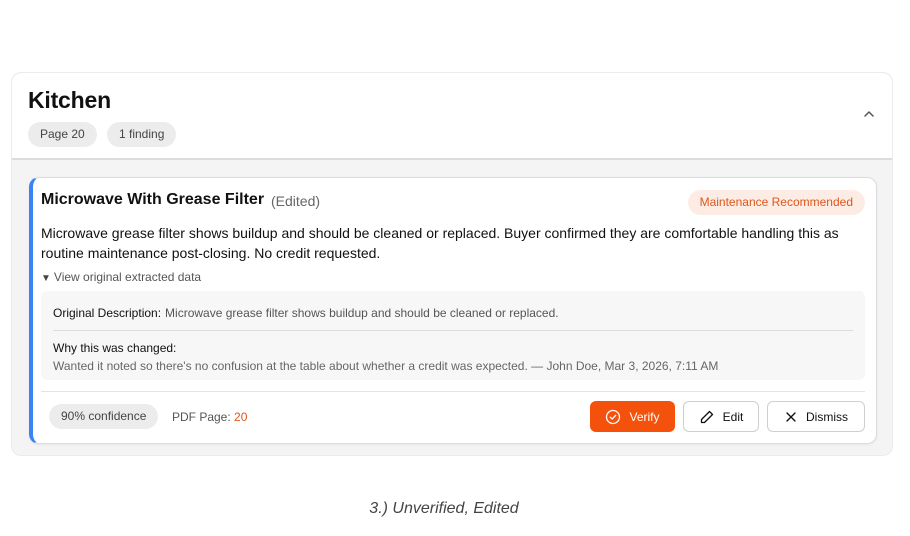  Describe the element at coordinates (153, 199) in the screenshot. I see `finding-title: Microwave With Grease Filter` at that location.